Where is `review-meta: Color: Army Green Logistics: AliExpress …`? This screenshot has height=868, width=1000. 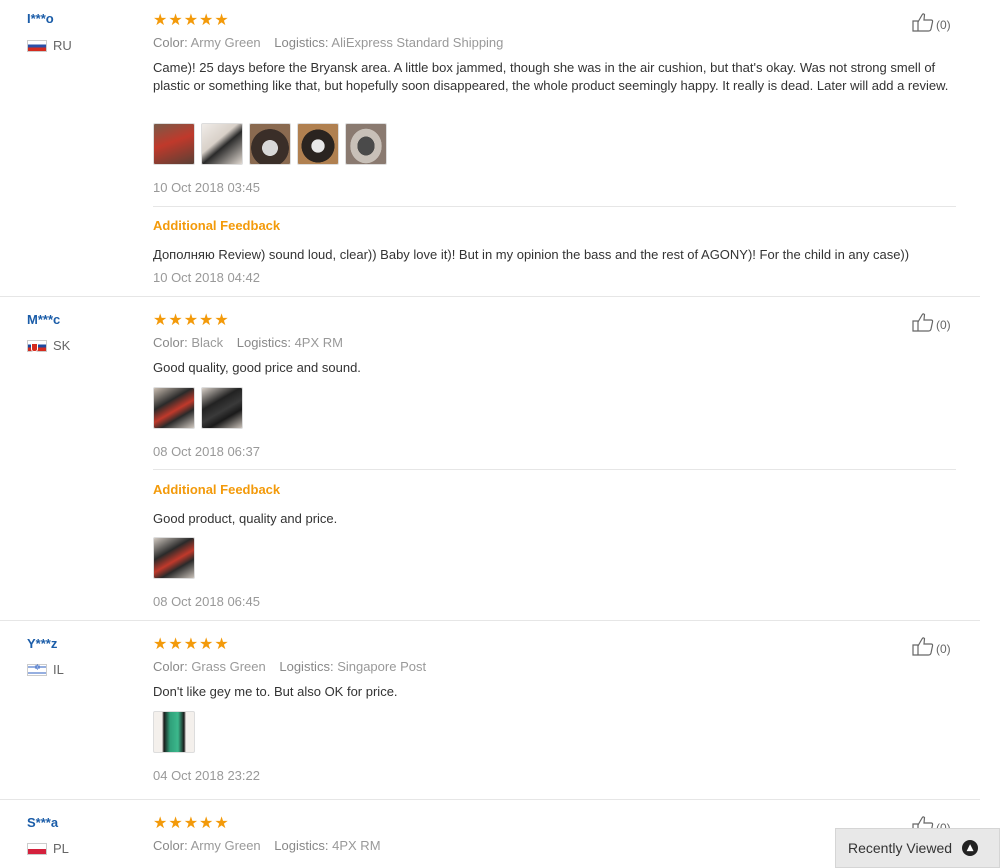 review-meta: Color: Army Green Logistics: AliExpress … is located at coordinates (333, 42).